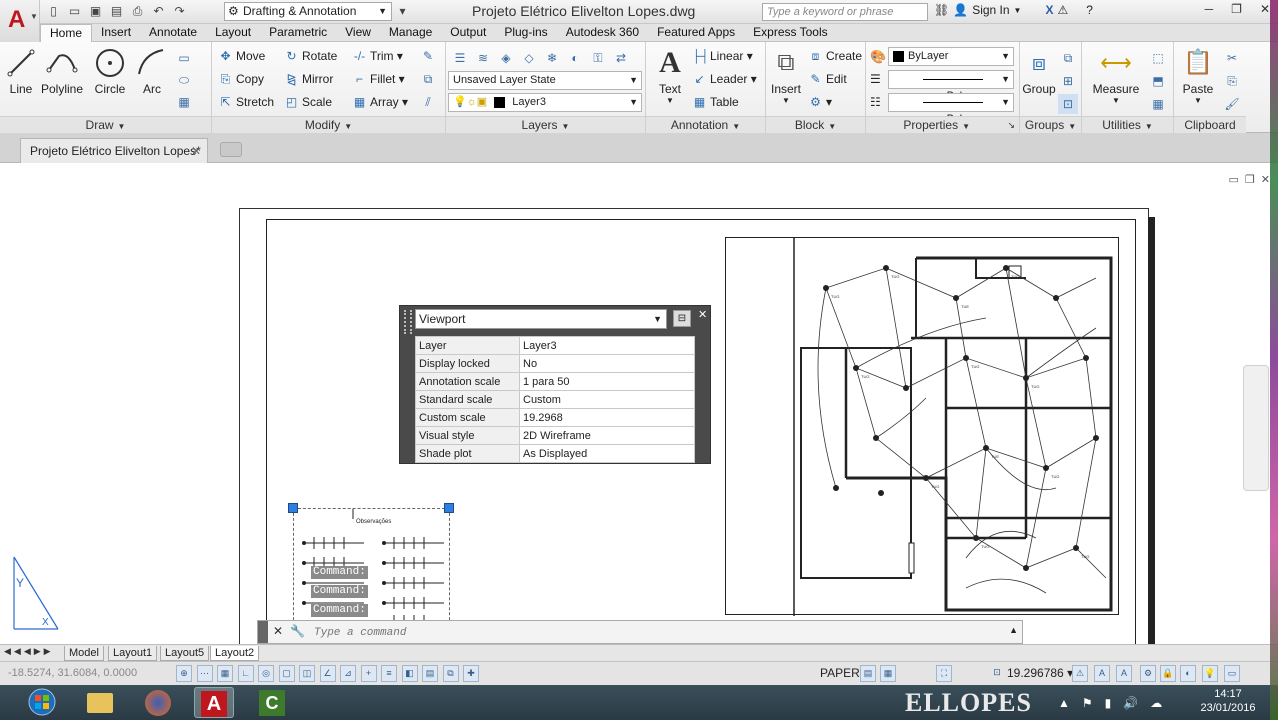  What do you see at coordinates (241, 56) in the screenshot?
I see `move-button: ✥ Move` at bounding box center [241, 56].